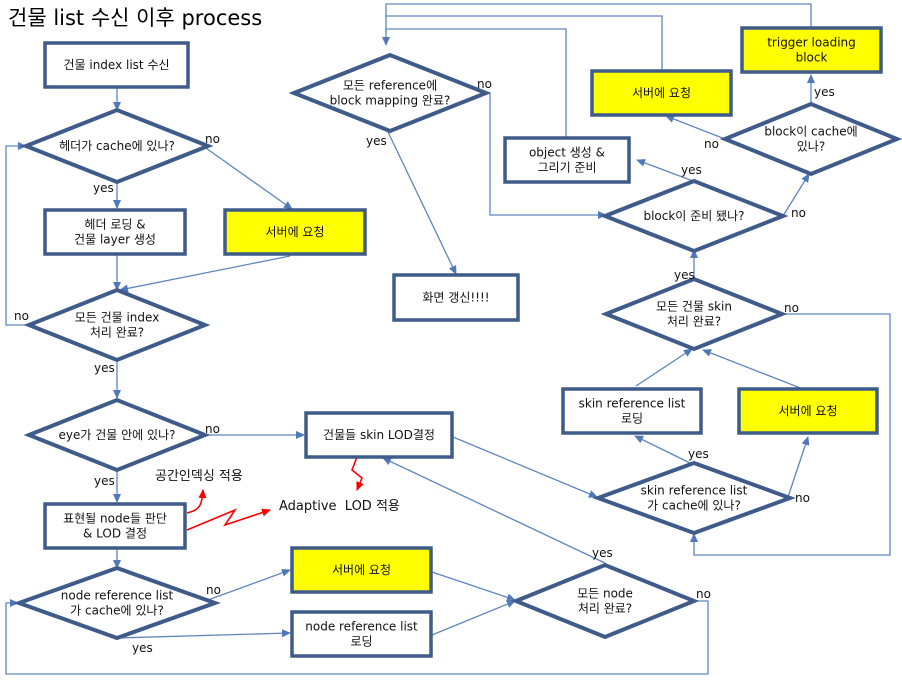  What do you see at coordinates (117, 318) in the screenshot?
I see `node-label: 모든 건물 index` at bounding box center [117, 318].